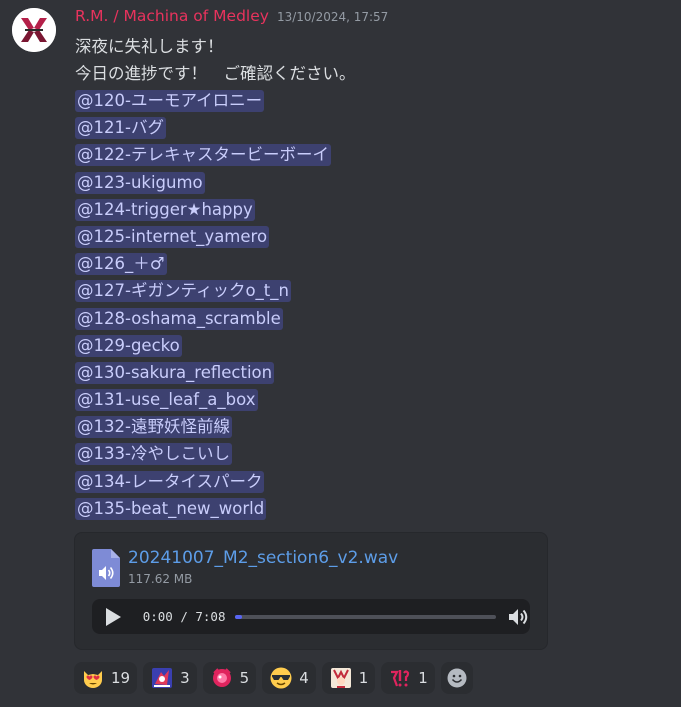 The image size is (681, 707). I want to click on reaction-bar: 19 3 5 4 1 1, so click(273, 678).